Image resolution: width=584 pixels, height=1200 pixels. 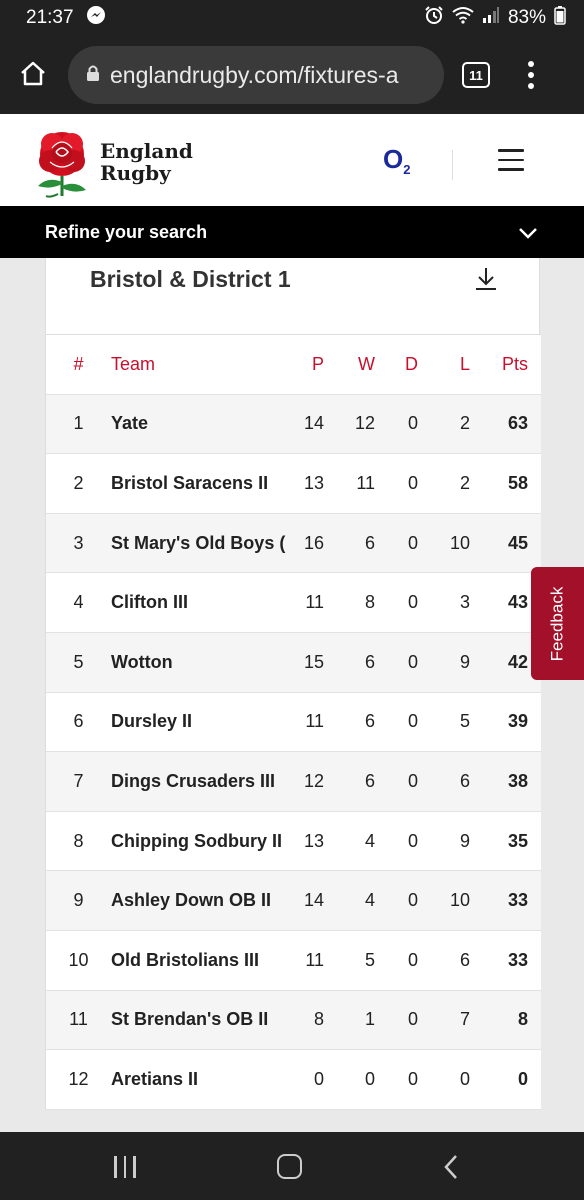 What do you see at coordinates (293, 841) in the screenshot?
I see `table-row: 8 Chipping Sodbury II 13 4 0 9 35` at bounding box center [293, 841].